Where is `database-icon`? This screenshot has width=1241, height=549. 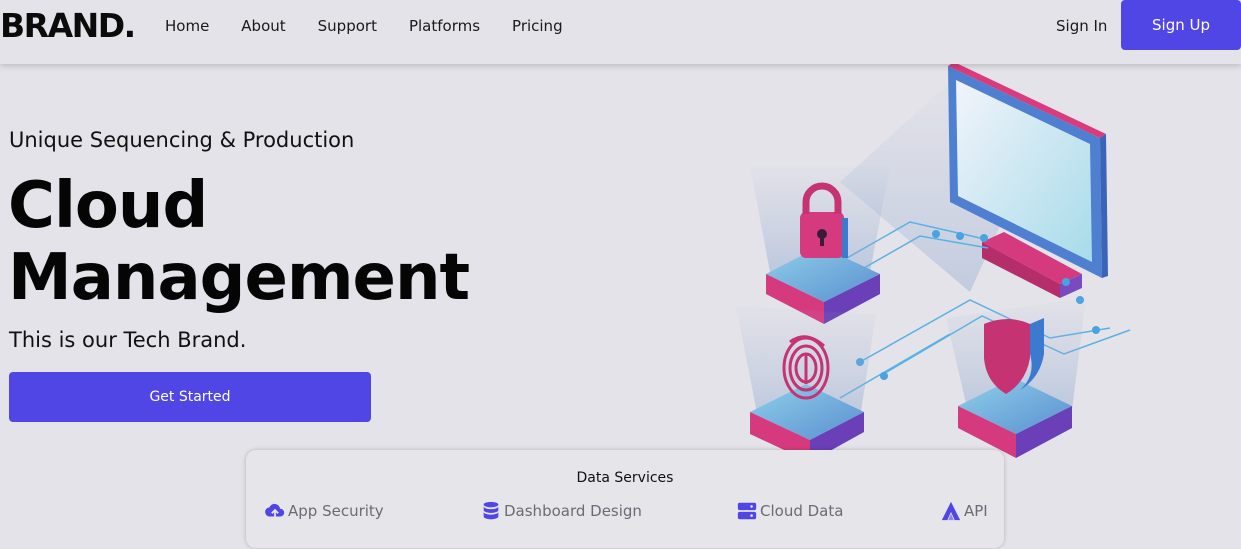 database-icon is located at coordinates (491, 510).